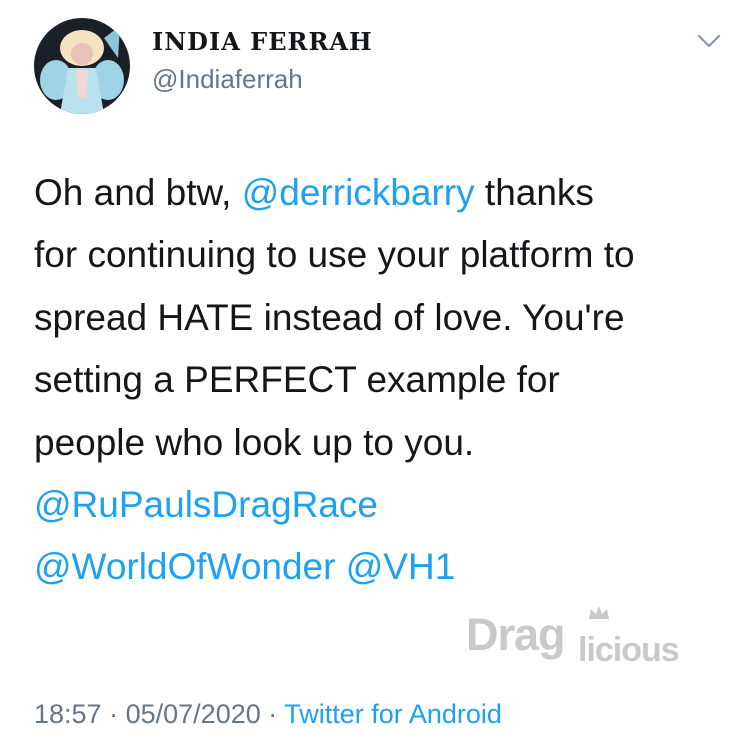 The width and height of the screenshot is (750, 750). What do you see at coordinates (534, 192) in the screenshot?
I see `tweet-text-segment: thanks` at bounding box center [534, 192].